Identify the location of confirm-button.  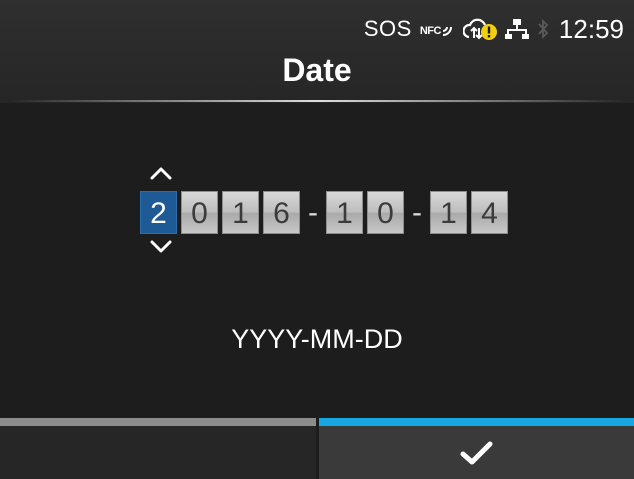
(476, 448).